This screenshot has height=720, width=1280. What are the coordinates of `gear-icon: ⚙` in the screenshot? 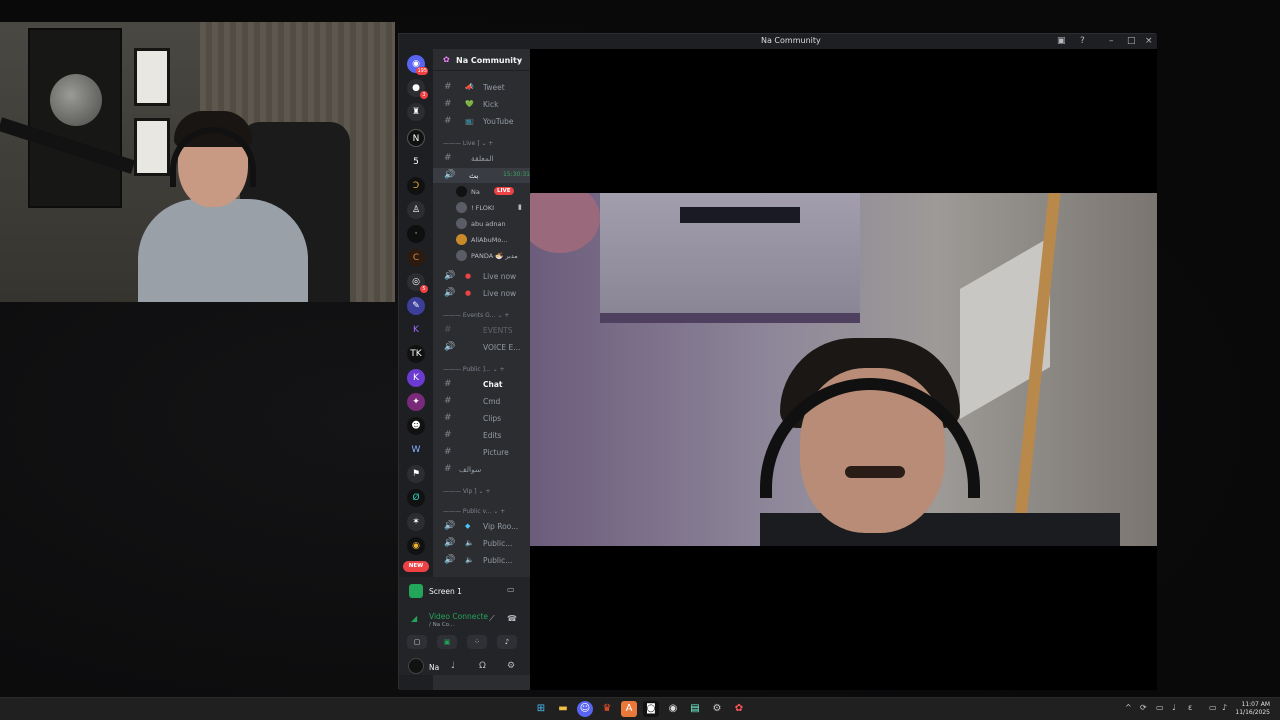 It's located at (511, 666).